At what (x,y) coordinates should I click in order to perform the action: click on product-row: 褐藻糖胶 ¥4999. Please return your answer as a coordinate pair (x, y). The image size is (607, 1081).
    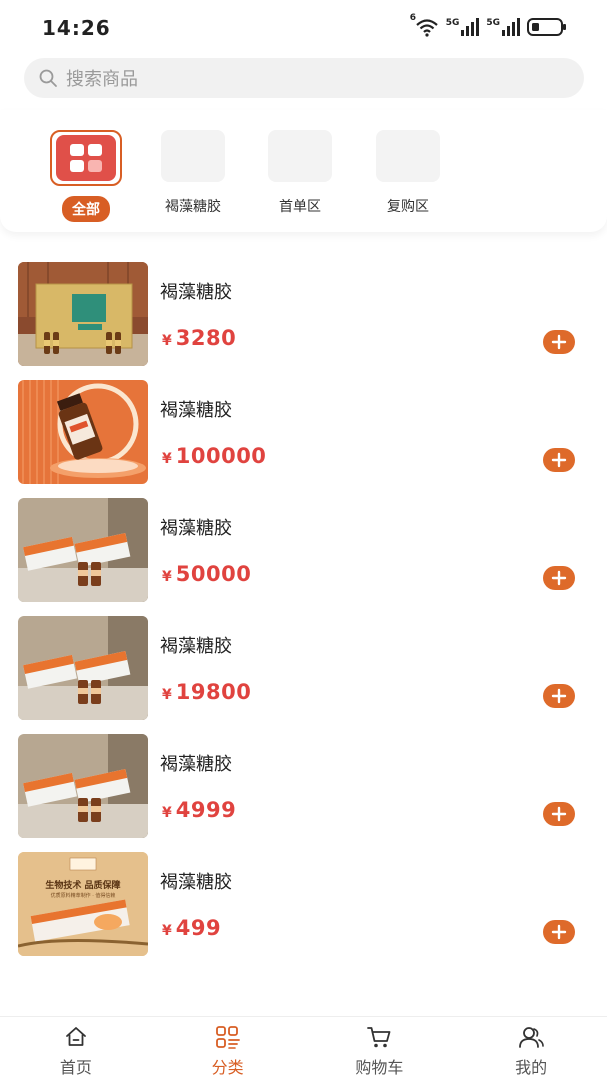
    Looking at the image, I should click on (303, 793).